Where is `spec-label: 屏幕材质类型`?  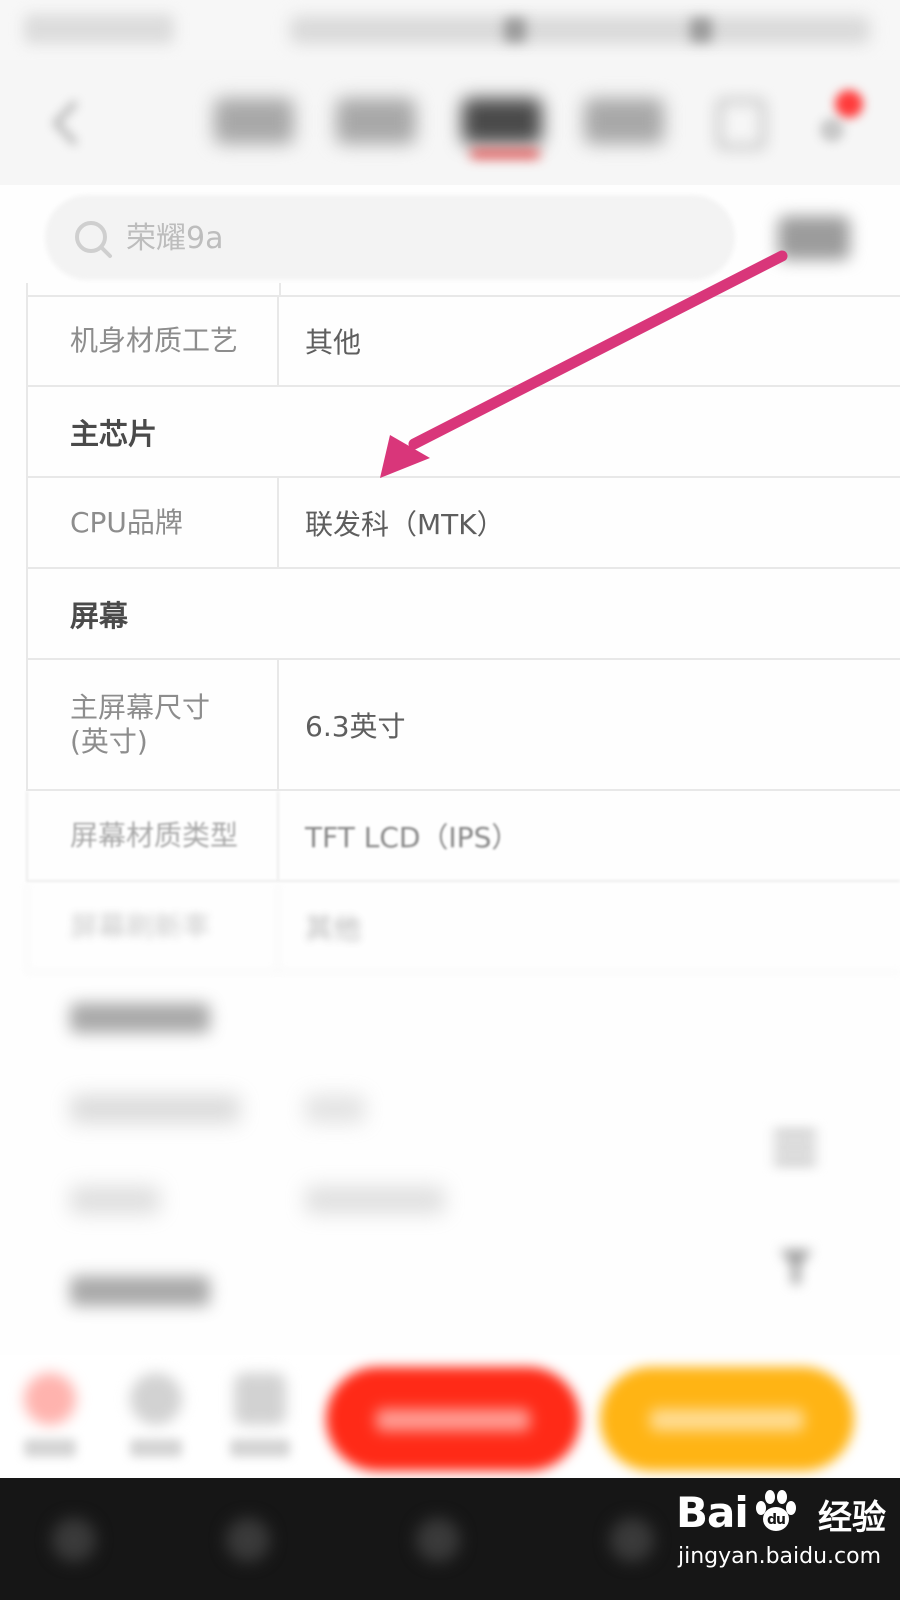 spec-label: 屏幕材质类型 is located at coordinates (153, 835).